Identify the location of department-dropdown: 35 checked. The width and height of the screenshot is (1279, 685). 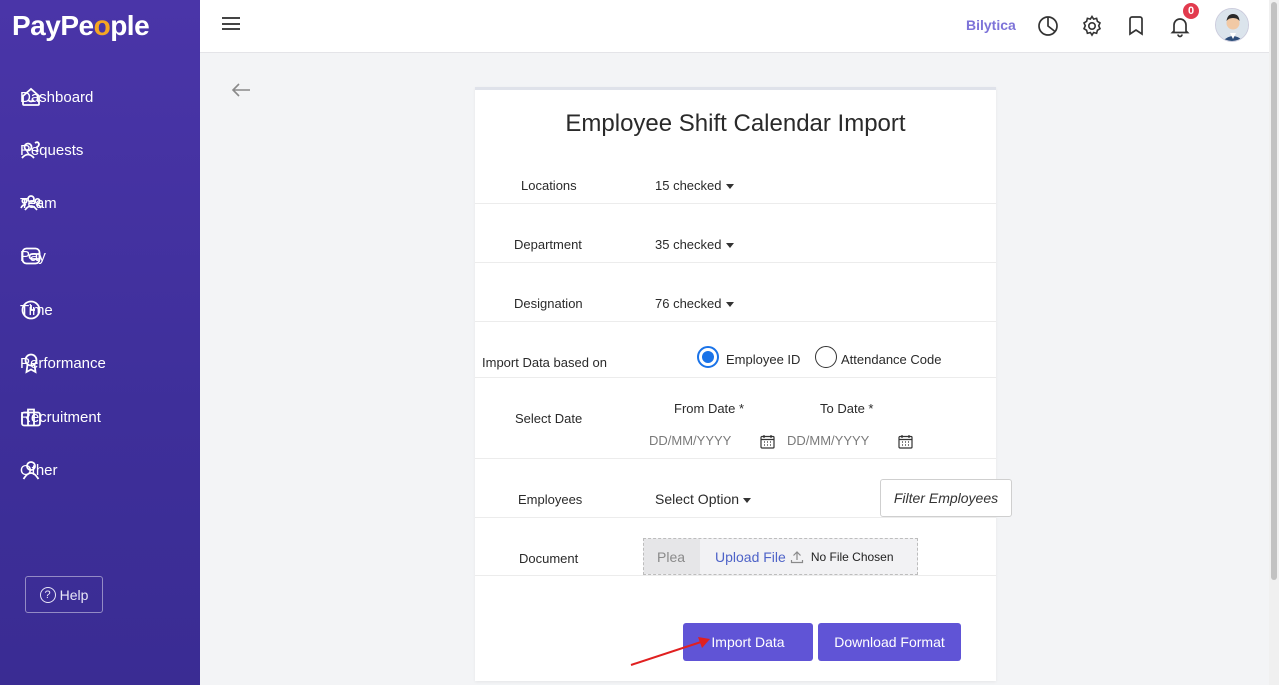
(694, 244).